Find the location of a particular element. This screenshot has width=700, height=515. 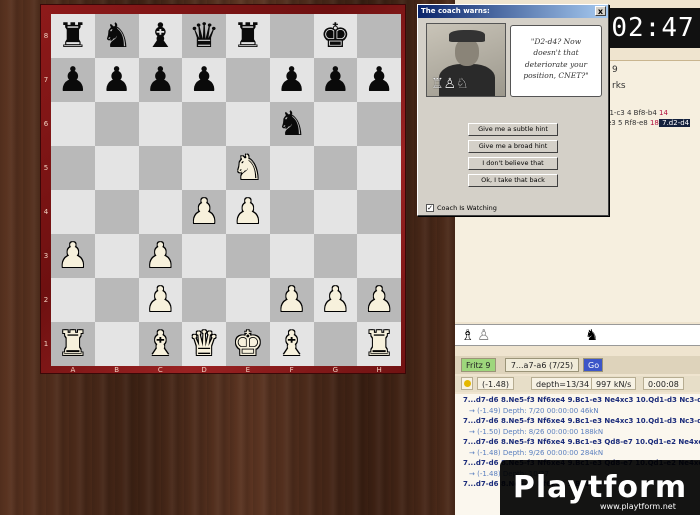

square-e8: ♜ is located at coordinates (248, 36).